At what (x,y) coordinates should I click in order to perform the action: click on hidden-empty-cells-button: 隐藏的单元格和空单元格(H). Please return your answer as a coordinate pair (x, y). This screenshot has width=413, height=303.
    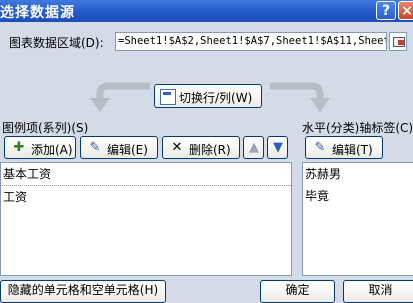
    Looking at the image, I should click on (83, 291).